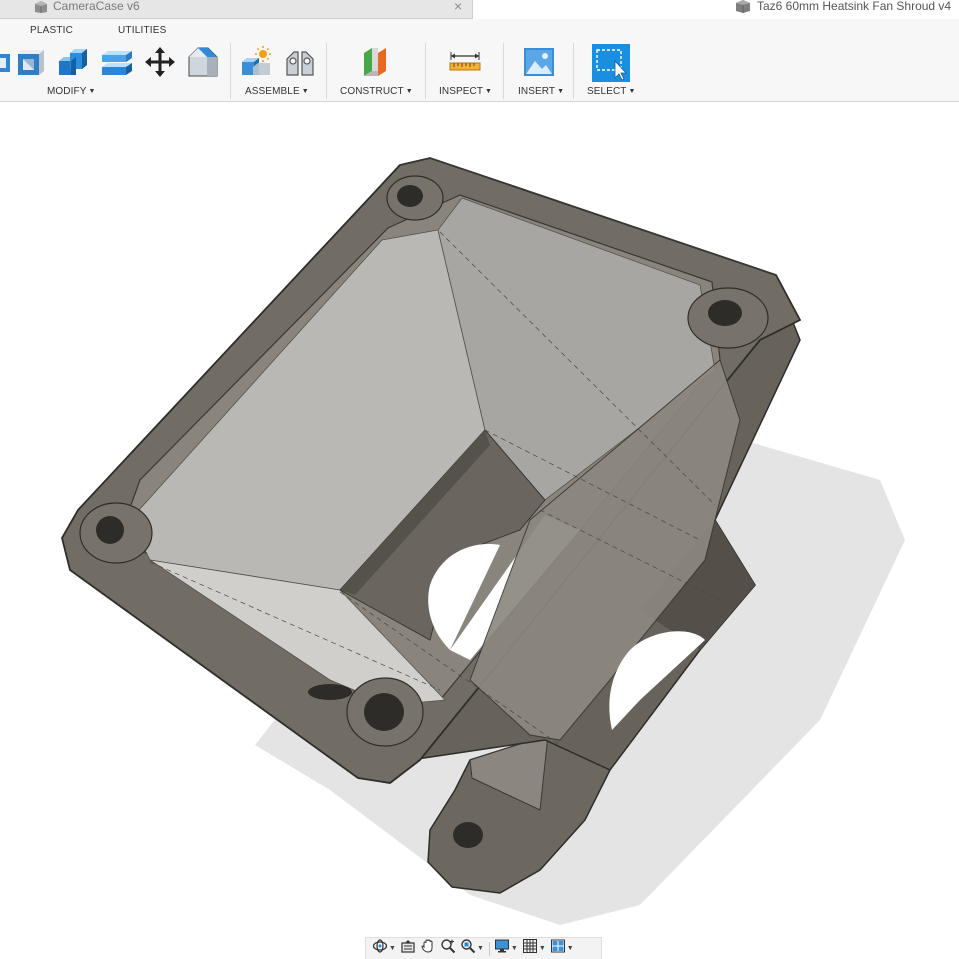 The width and height of the screenshot is (959, 959). What do you see at coordinates (372, 91) in the screenshot?
I see `construct-label: CONSTRUCT` at bounding box center [372, 91].